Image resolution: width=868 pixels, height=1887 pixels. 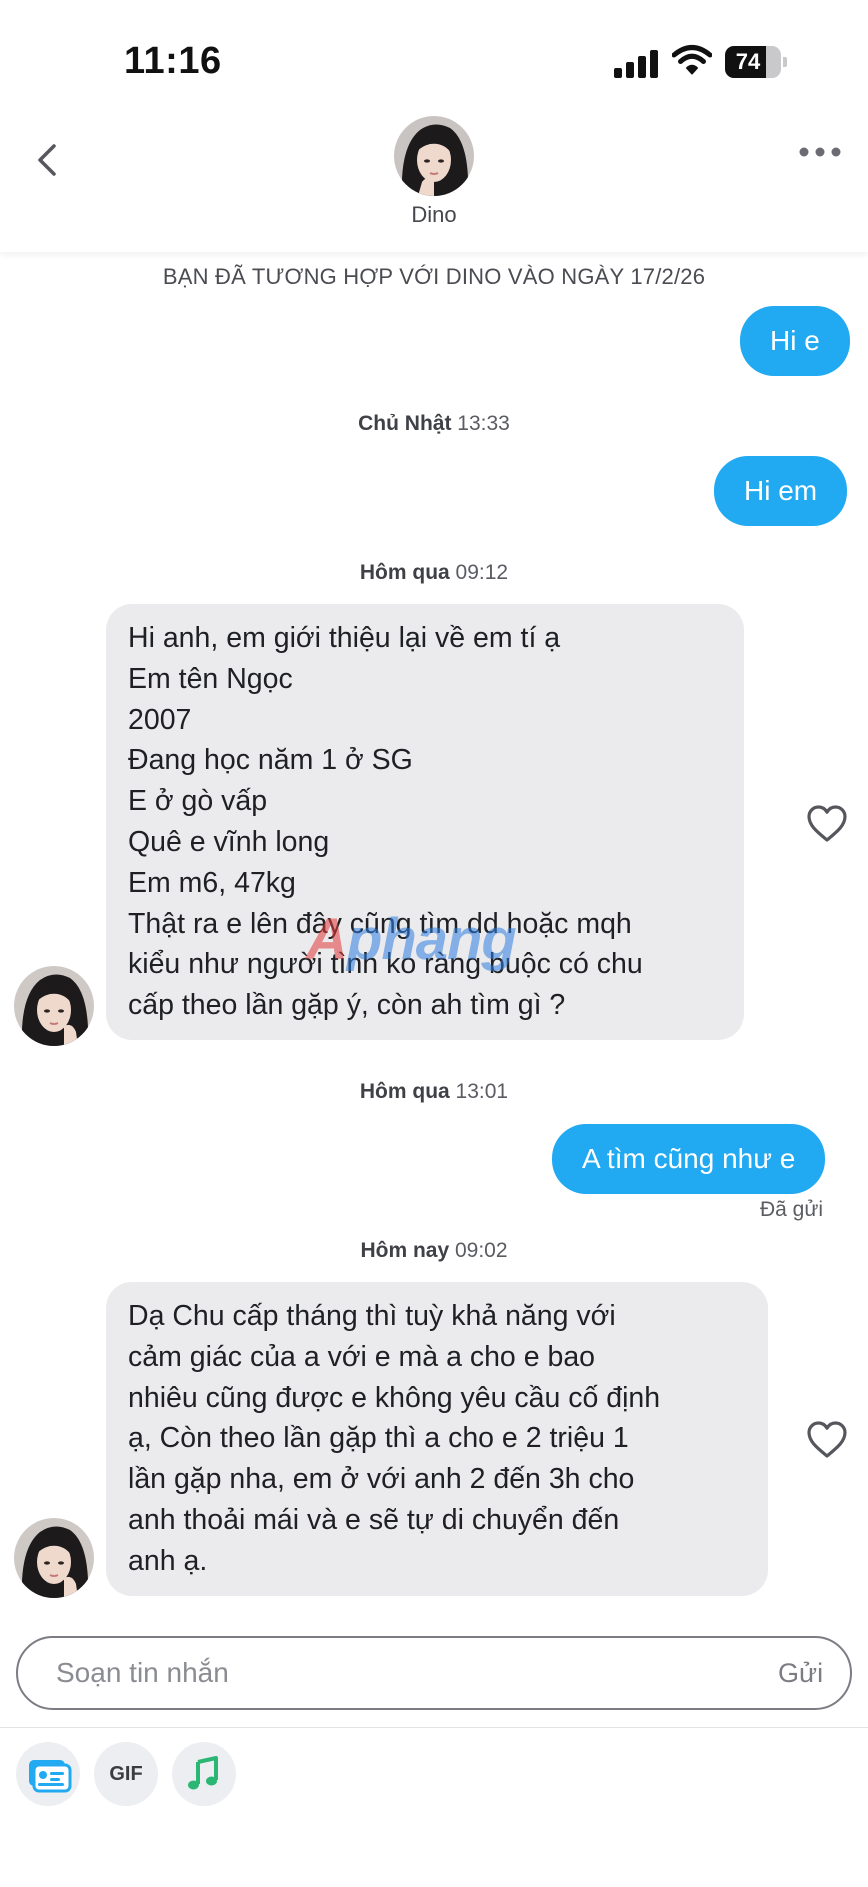 I want to click on time-separator-time: 09:02, so click(x=478, y=1250).